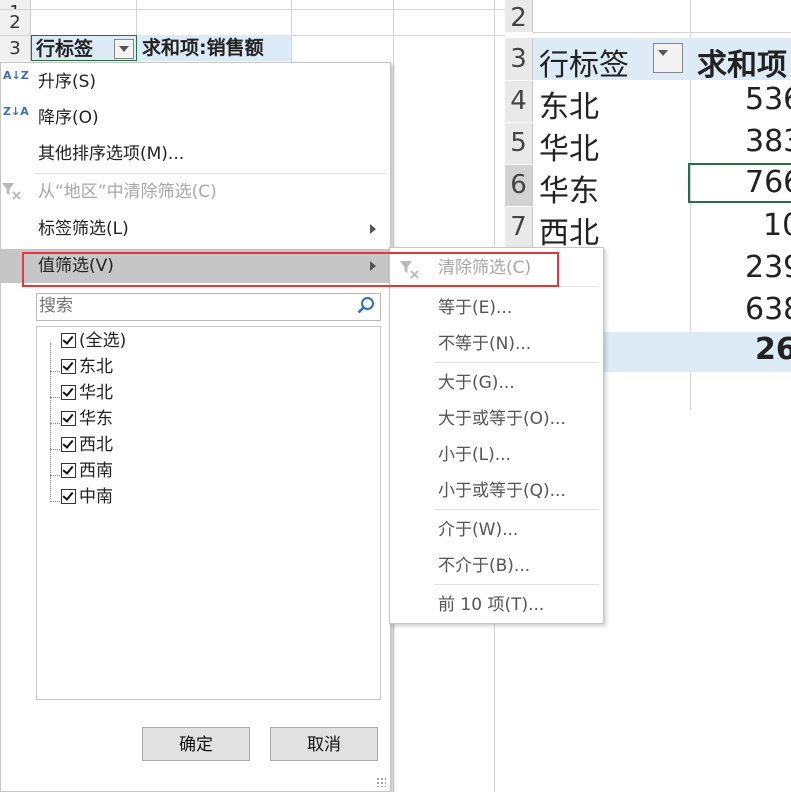 This screenshot has height=792, width=791. What do you see at coordinates (381, 782) in the screenshot?
I see `resize-grip-icon` at bounding box center [381, 782].